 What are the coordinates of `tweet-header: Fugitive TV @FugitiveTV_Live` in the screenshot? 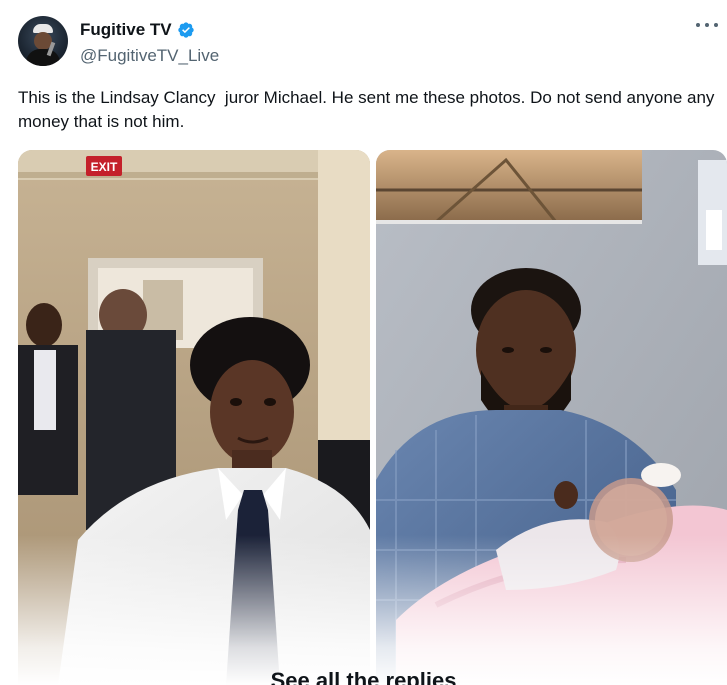 It's located at (368, 44).